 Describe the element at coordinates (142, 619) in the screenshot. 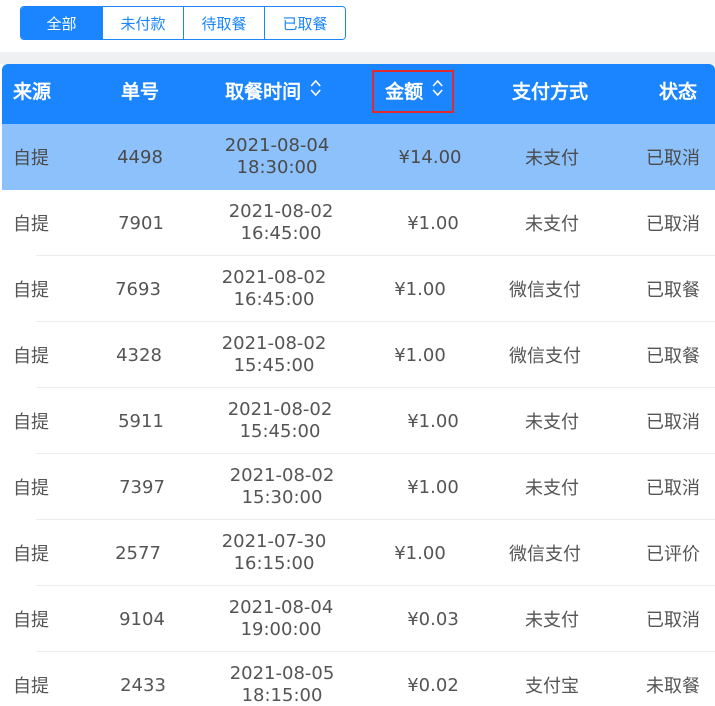

I see `cell-order-no: 9104` at that location.